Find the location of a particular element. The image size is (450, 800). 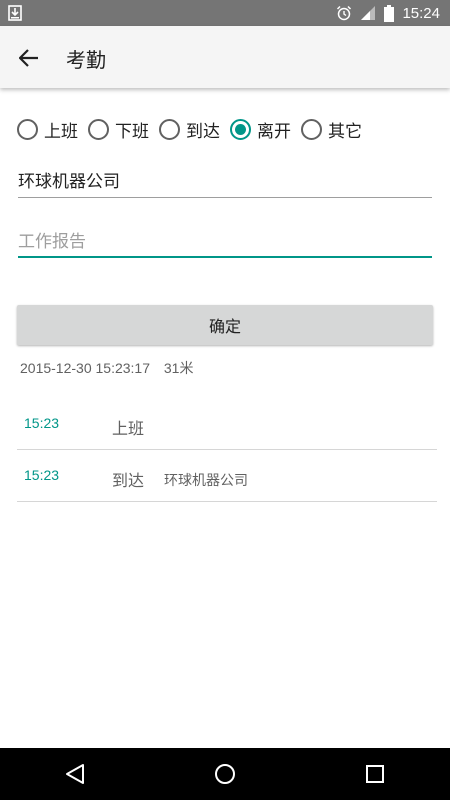

radio-option-arrive: 到达 is located at coordinates (189, 129).